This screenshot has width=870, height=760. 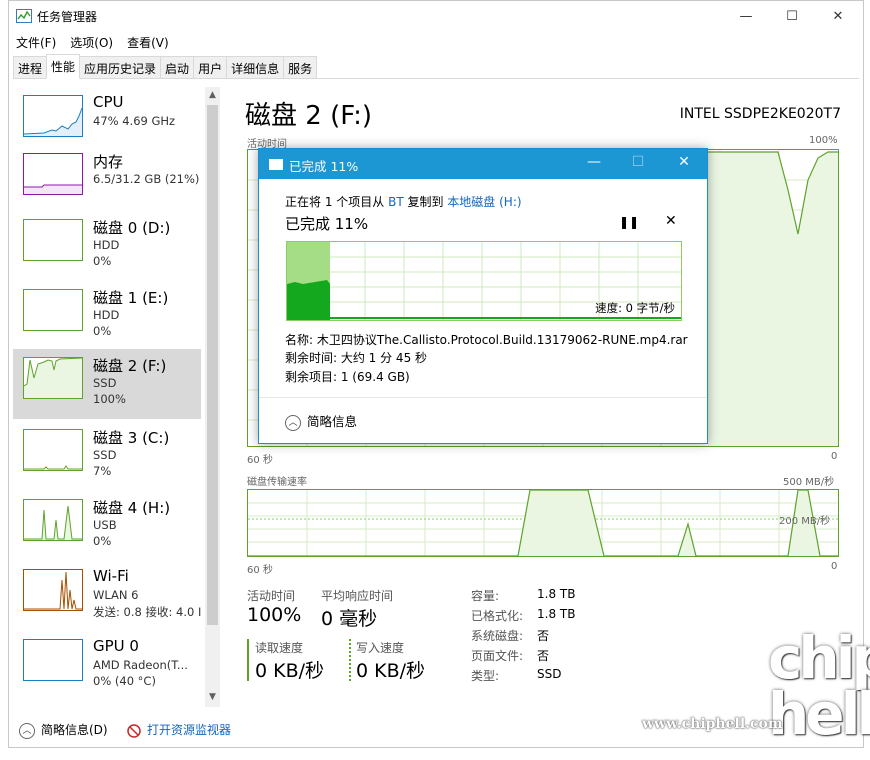 I want to click on summary-toggle: ︿ 简略信息(D), so click(x=63, y=730).